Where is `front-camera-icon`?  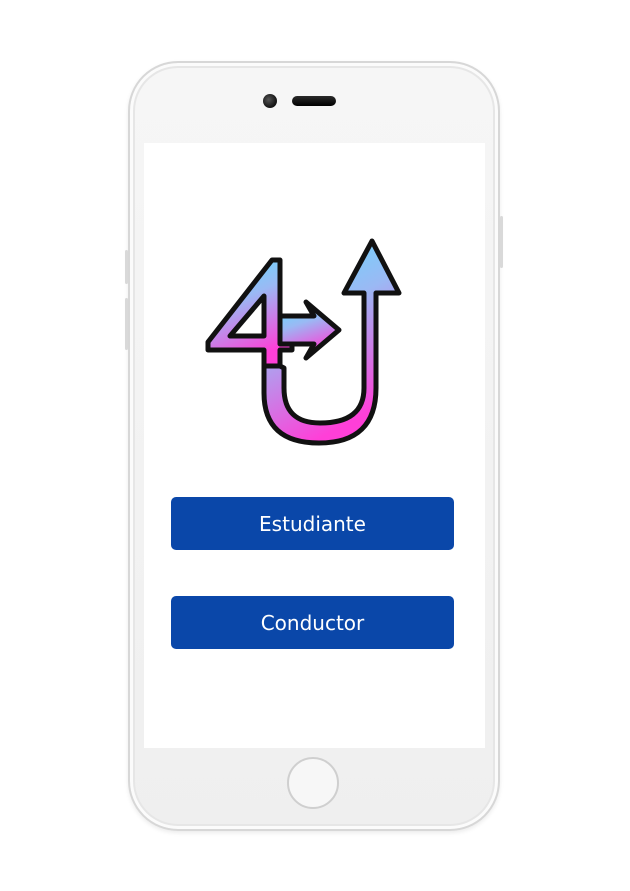 front-camera-icon is located at coordinates (270, 101).